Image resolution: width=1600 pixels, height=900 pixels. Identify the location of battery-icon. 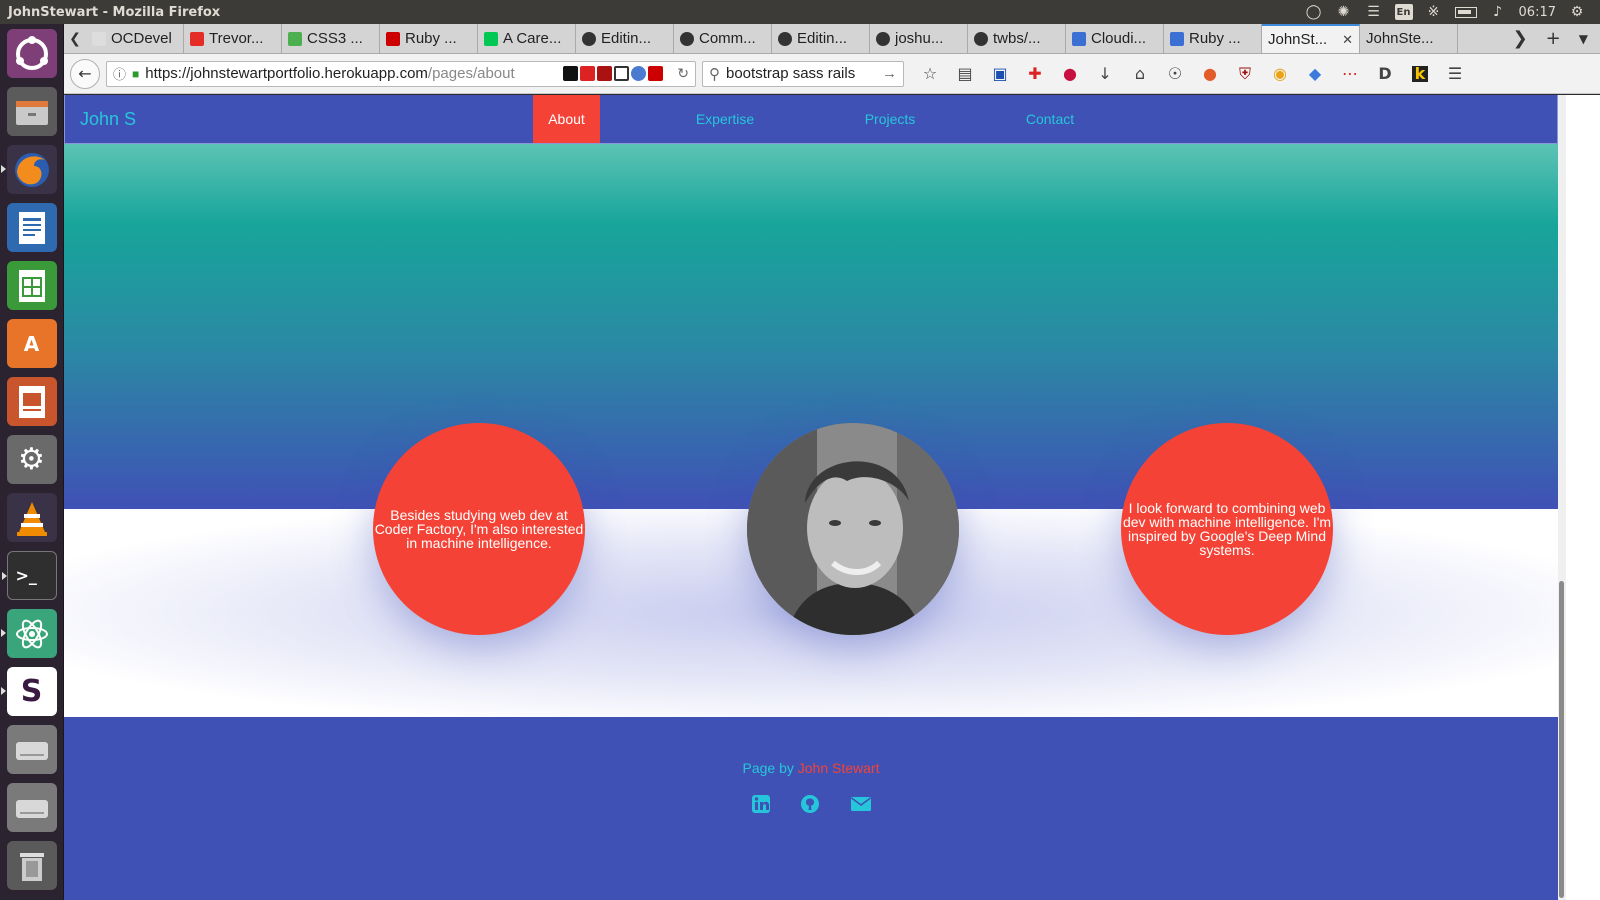
(1465, 12).